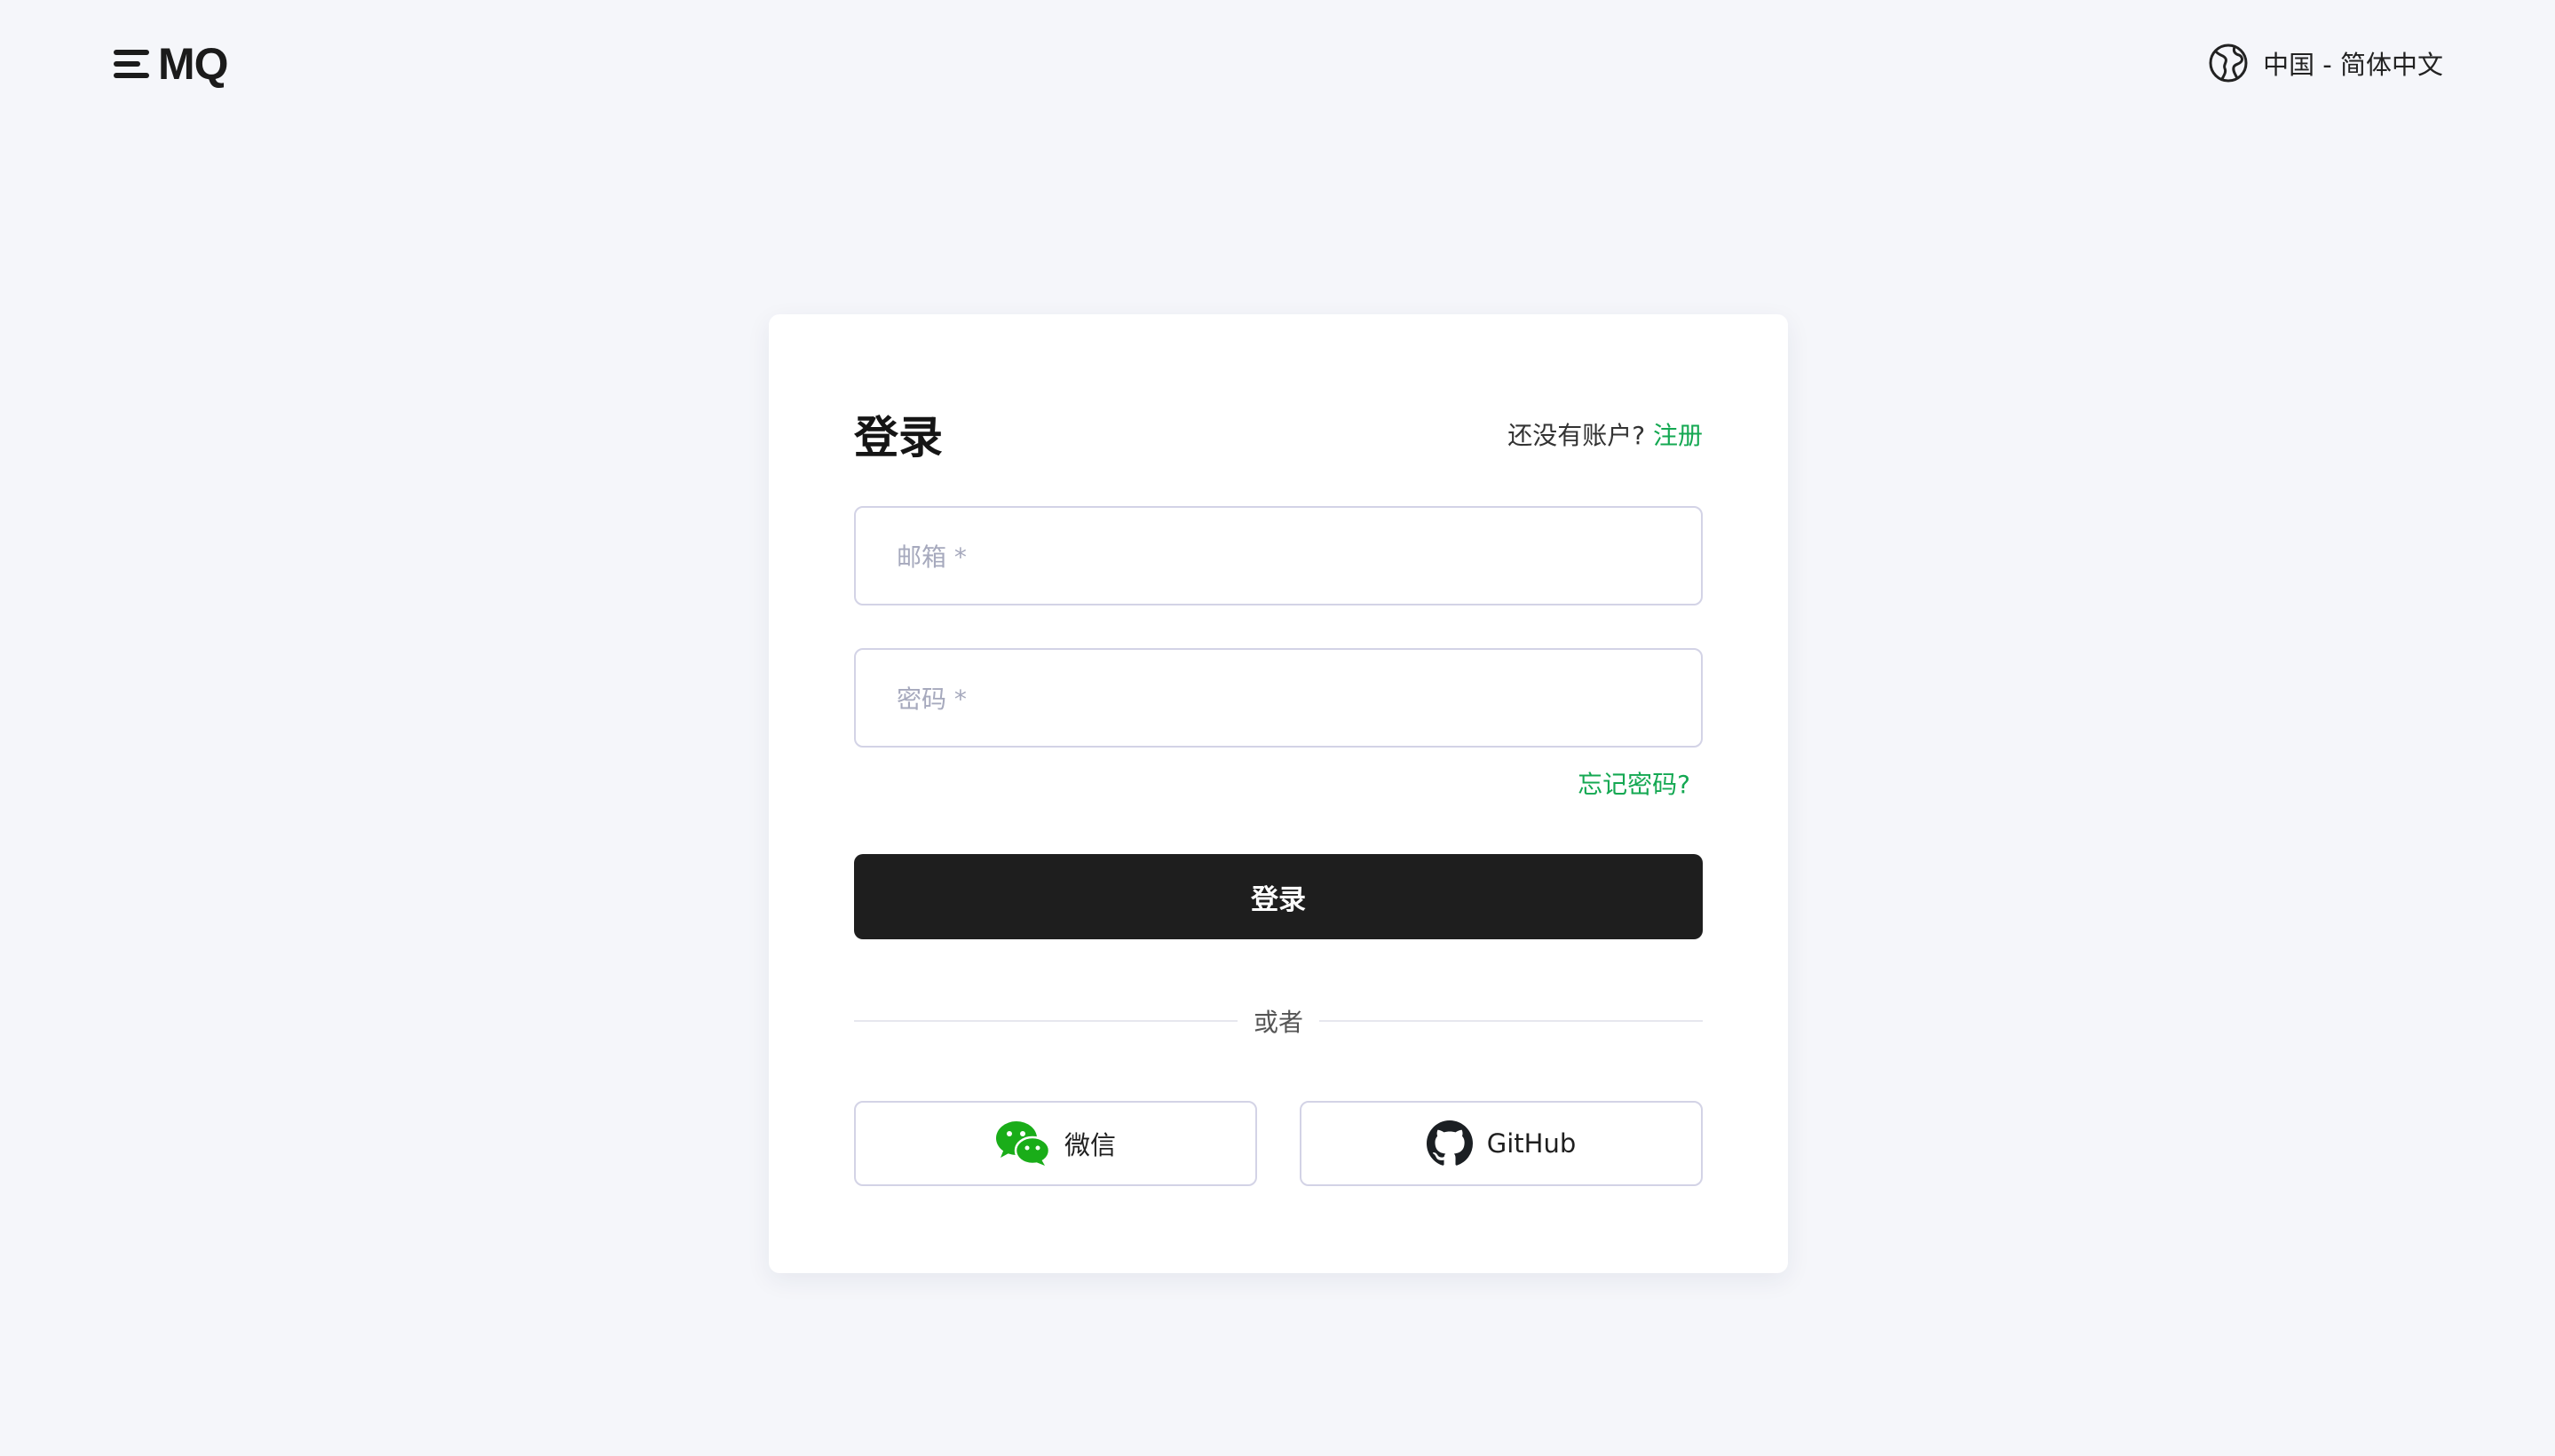 The width and height of the screenshot is (2555, 1456). Describe the element at coordinates (2228, 63) in the screenshot. I see `globe-icon` at that location.